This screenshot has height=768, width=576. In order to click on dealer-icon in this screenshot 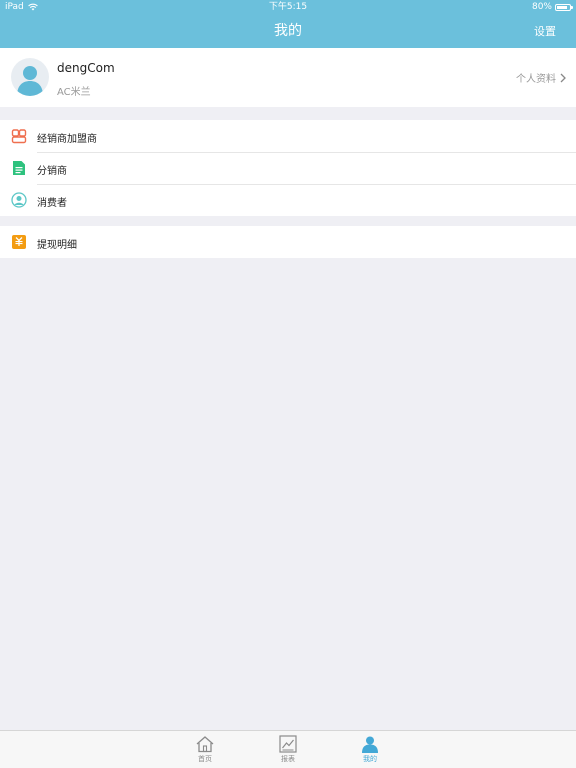, I will do `click(19, 136)`.